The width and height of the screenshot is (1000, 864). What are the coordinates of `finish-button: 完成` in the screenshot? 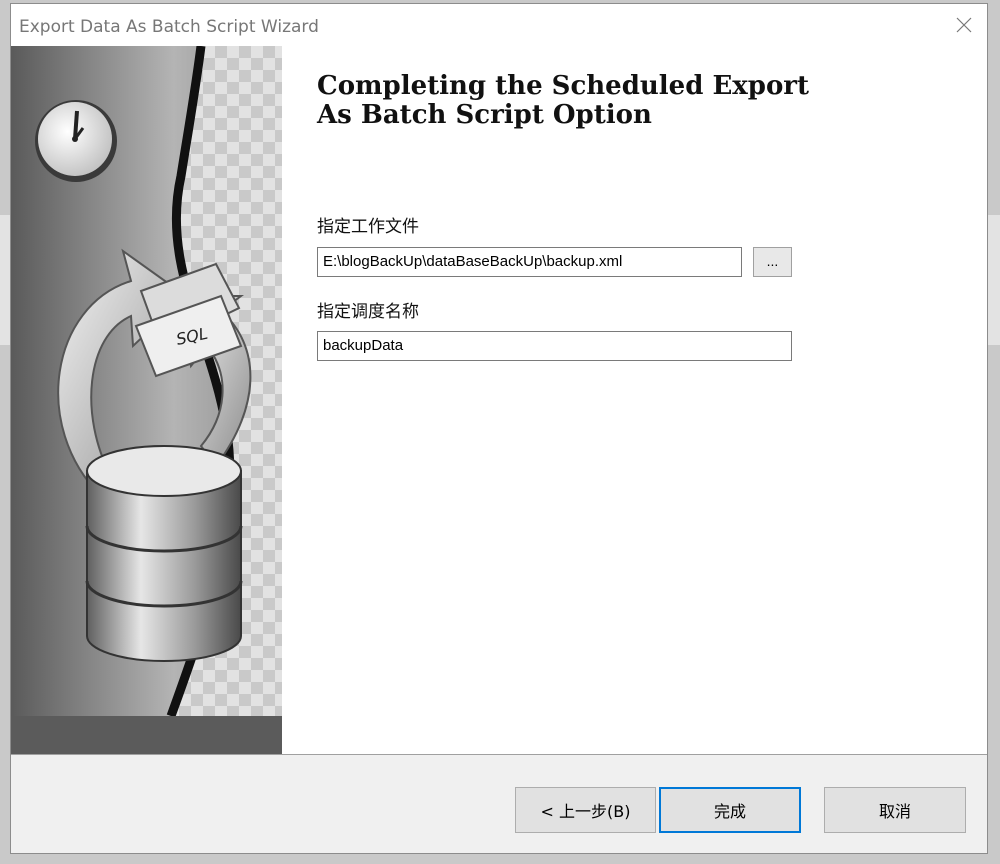 It's located at (730, 810).